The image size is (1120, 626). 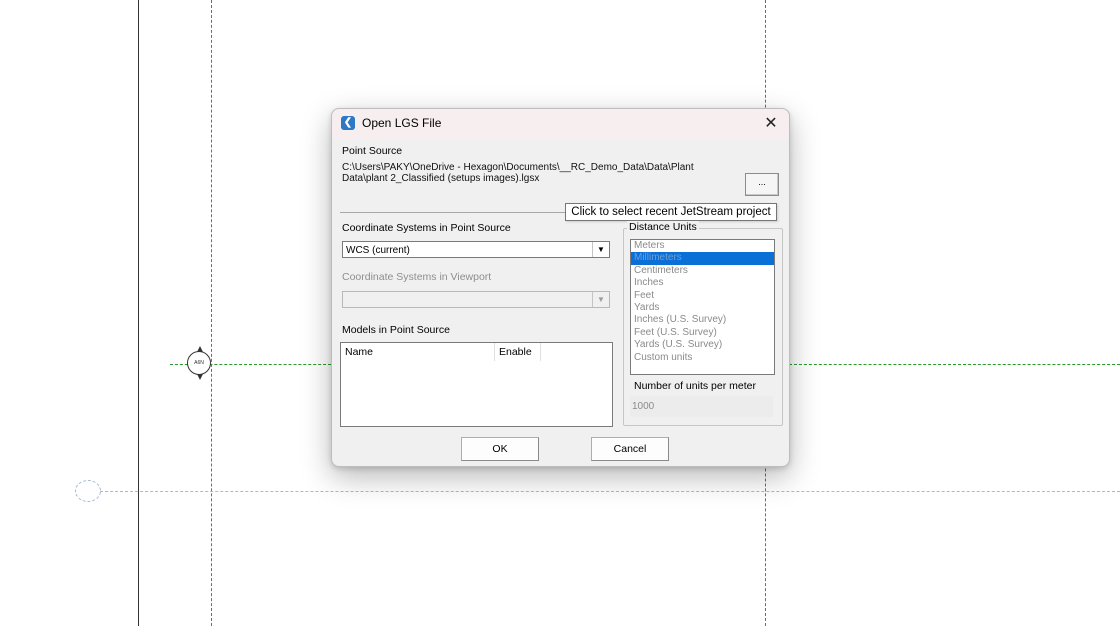 What do you see at coordinates (610, 491) in the screenshot?
I see `reference-line-horizontal` at bounding box center [610, 491].